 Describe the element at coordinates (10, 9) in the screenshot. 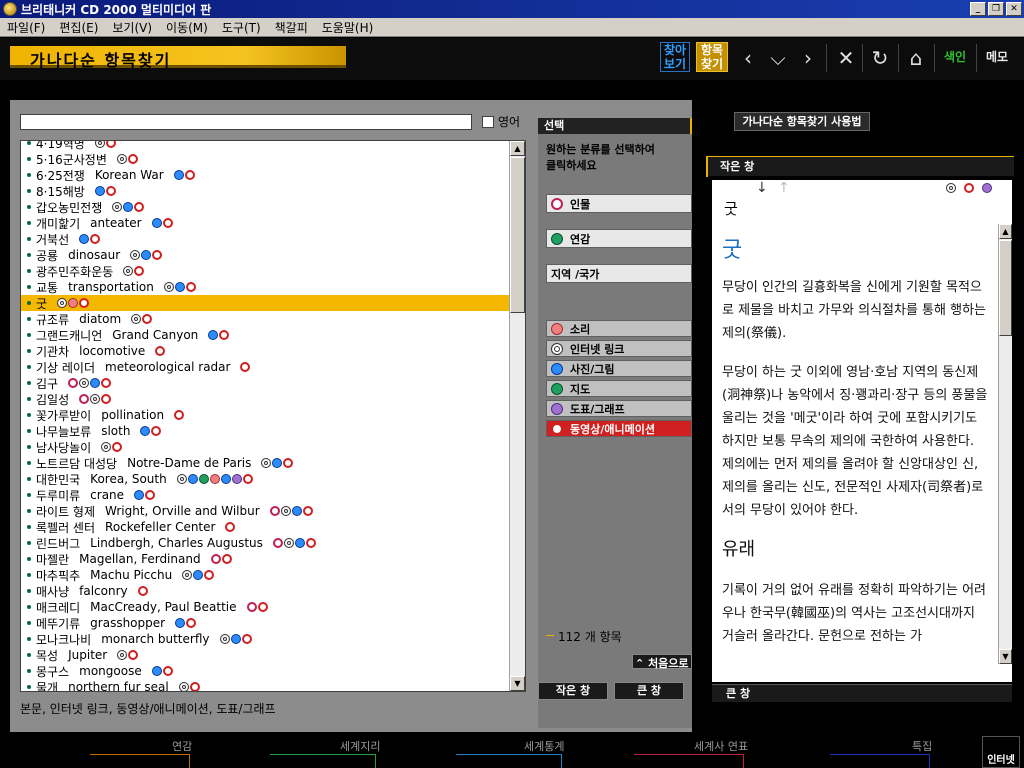

I see `app-icon` at that location.